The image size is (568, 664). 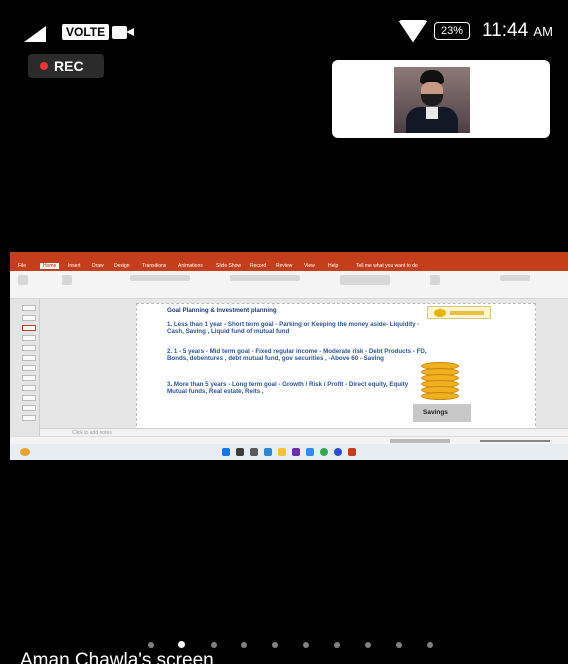 I want to click on ribbon-tab: Design, so click(x=122, y=266).